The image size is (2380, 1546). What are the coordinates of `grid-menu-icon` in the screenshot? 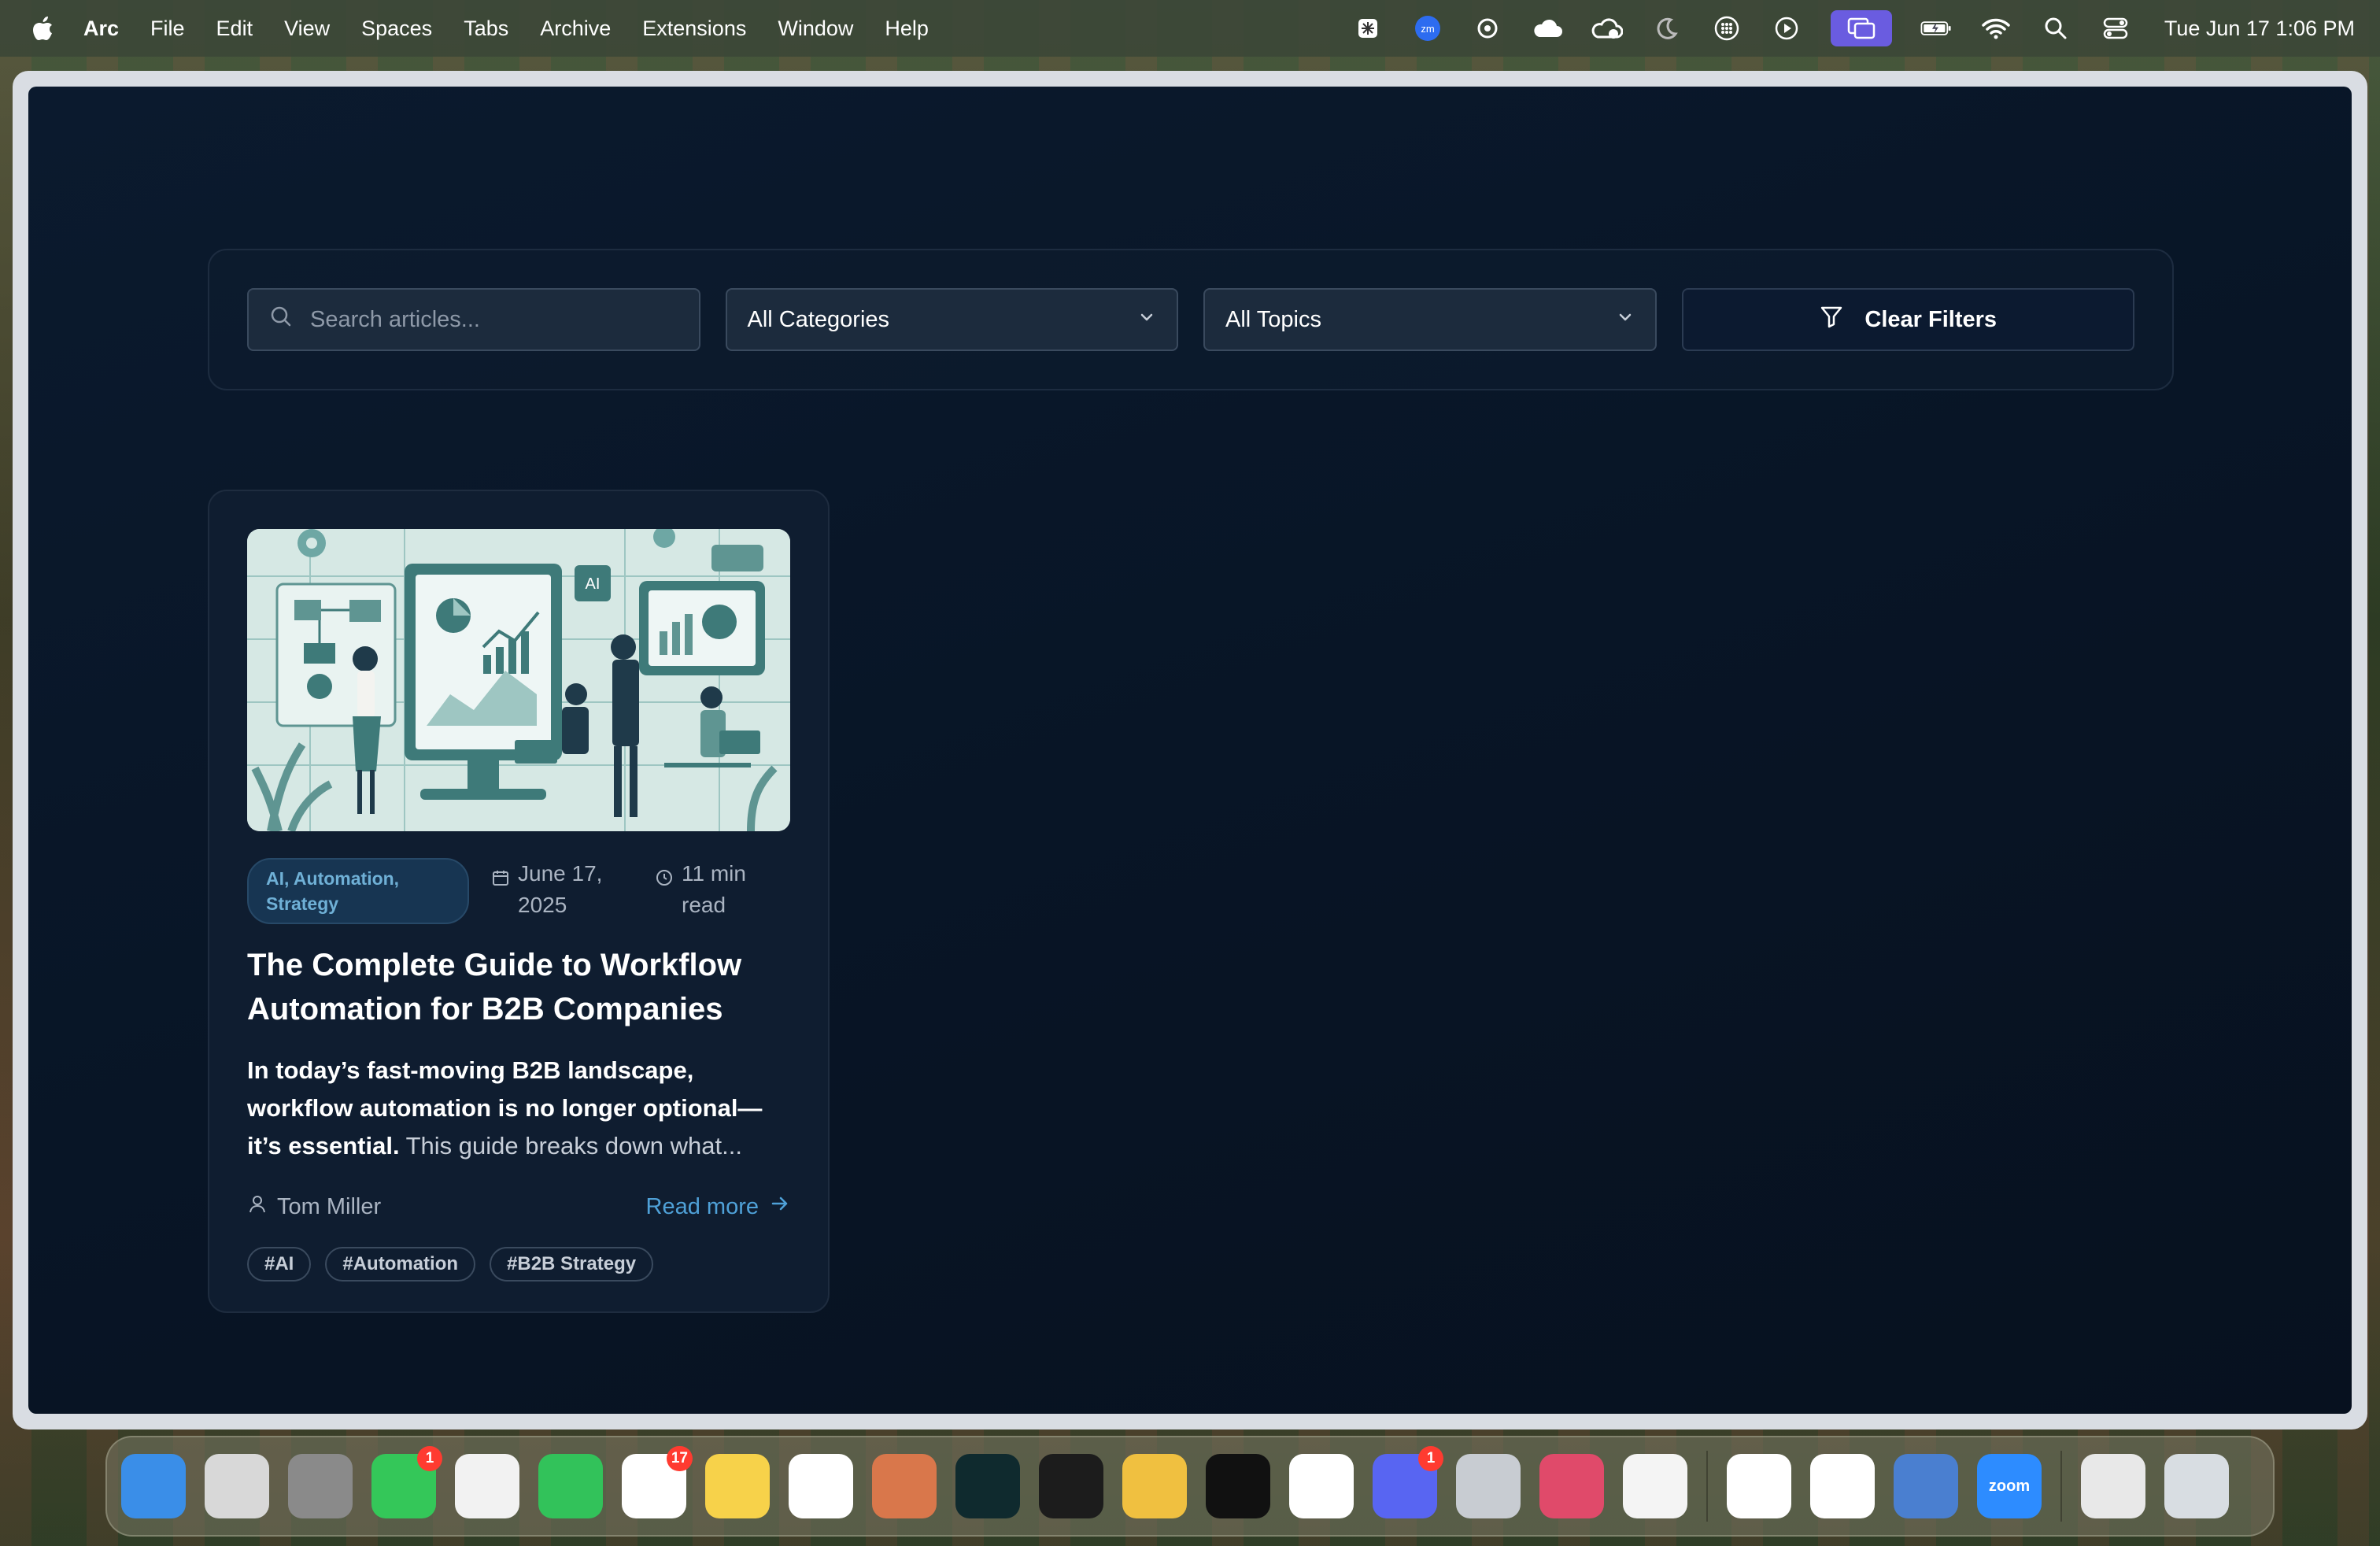 It's located at (1727, 28).